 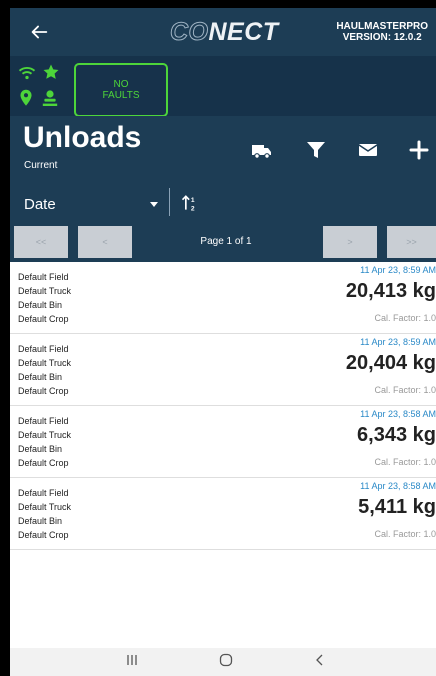 What do you see at coordinates (350, 242) in the screenshot?
I see `next-page-button: >` at bounding box center [350, 242].